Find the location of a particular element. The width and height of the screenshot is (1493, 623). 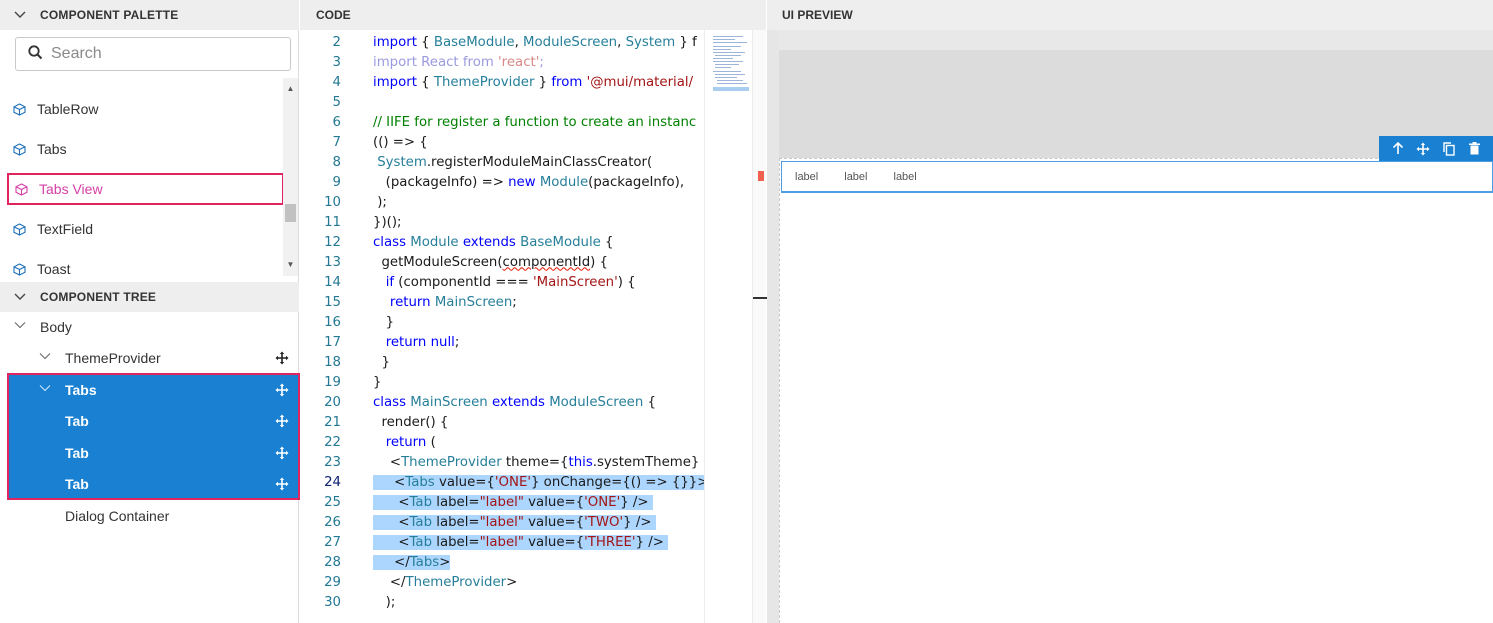

line-number: 11 is located at coordinates (332, 222).